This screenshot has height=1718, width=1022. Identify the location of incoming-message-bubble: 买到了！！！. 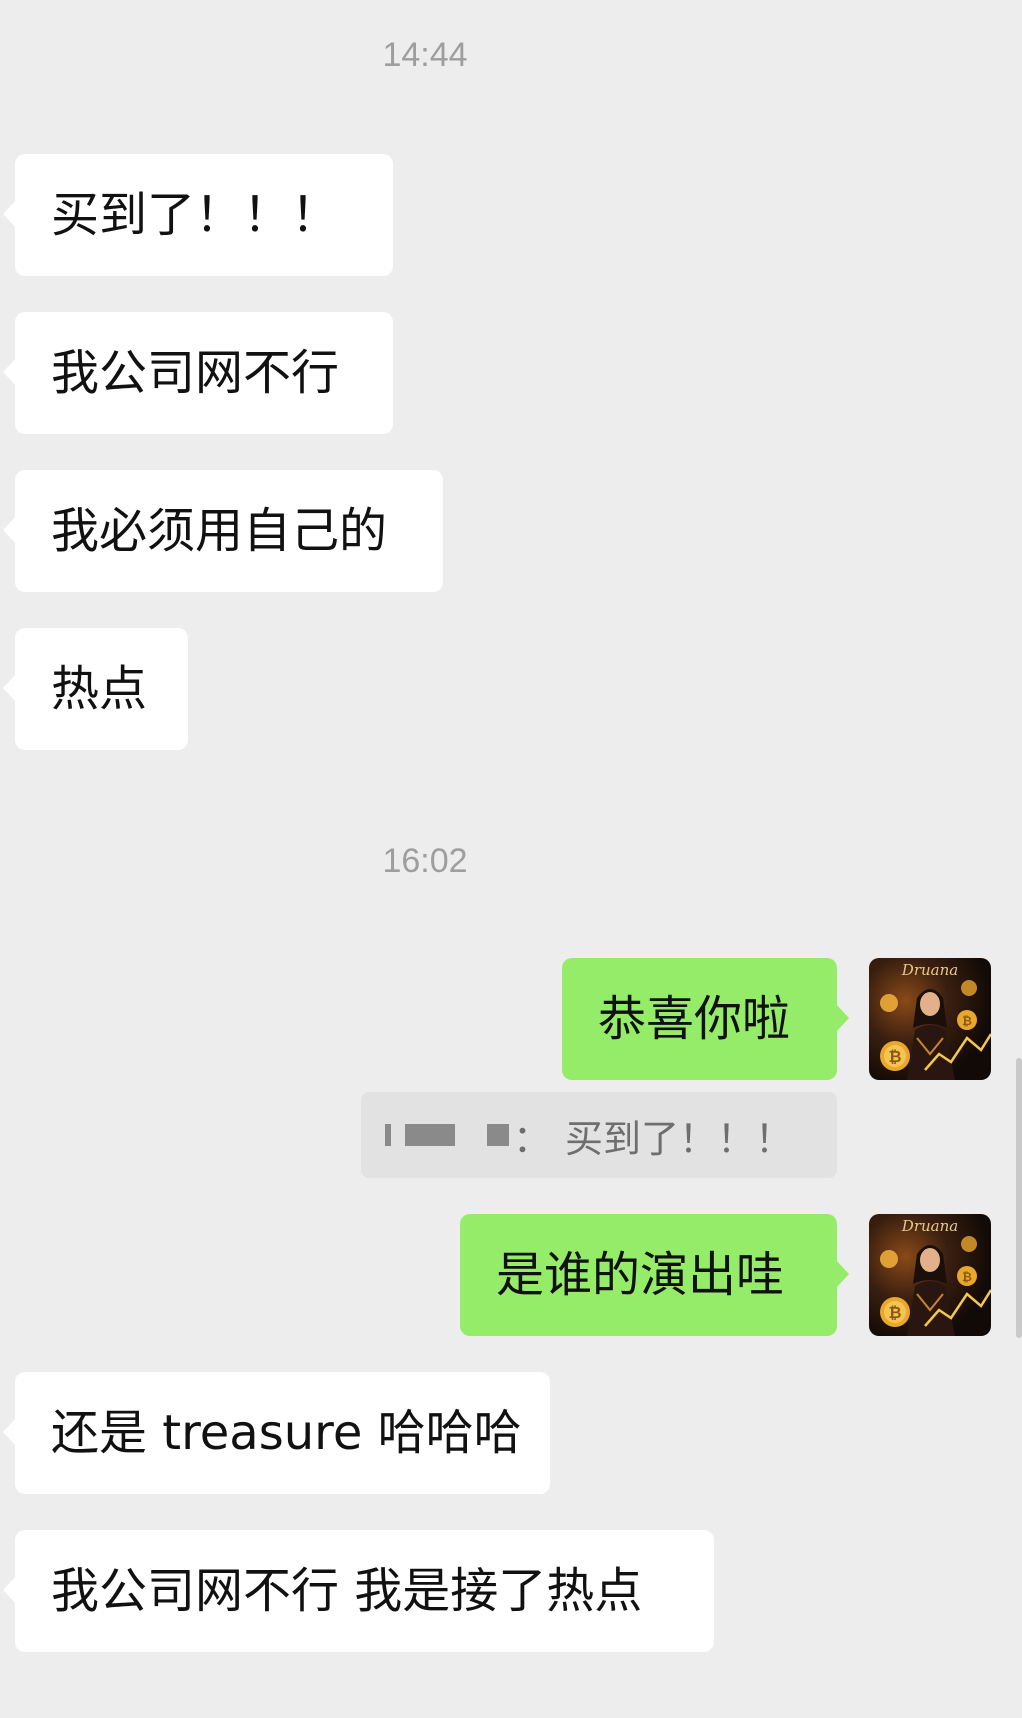
(198, 215).